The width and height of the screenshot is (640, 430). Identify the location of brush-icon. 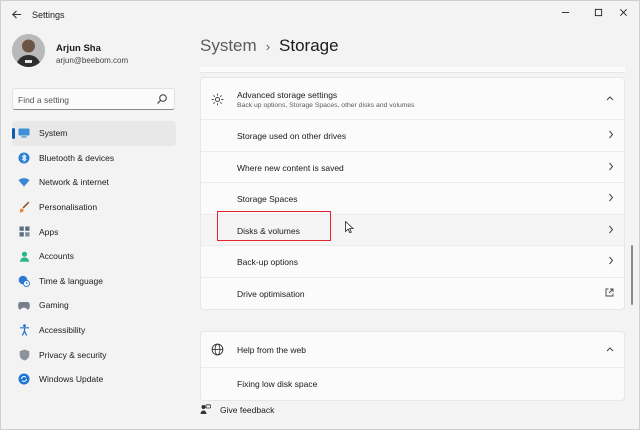
(24, 207).